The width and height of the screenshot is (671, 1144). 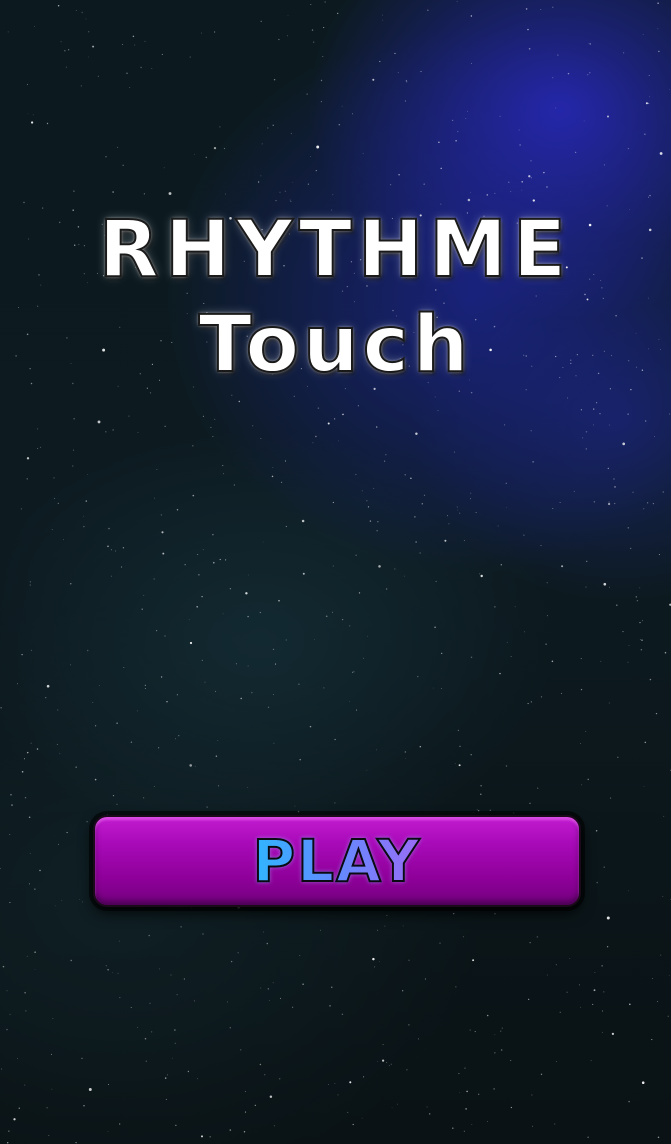 I want to click on play-button-label: PLAY, so click(x=337, y=861).